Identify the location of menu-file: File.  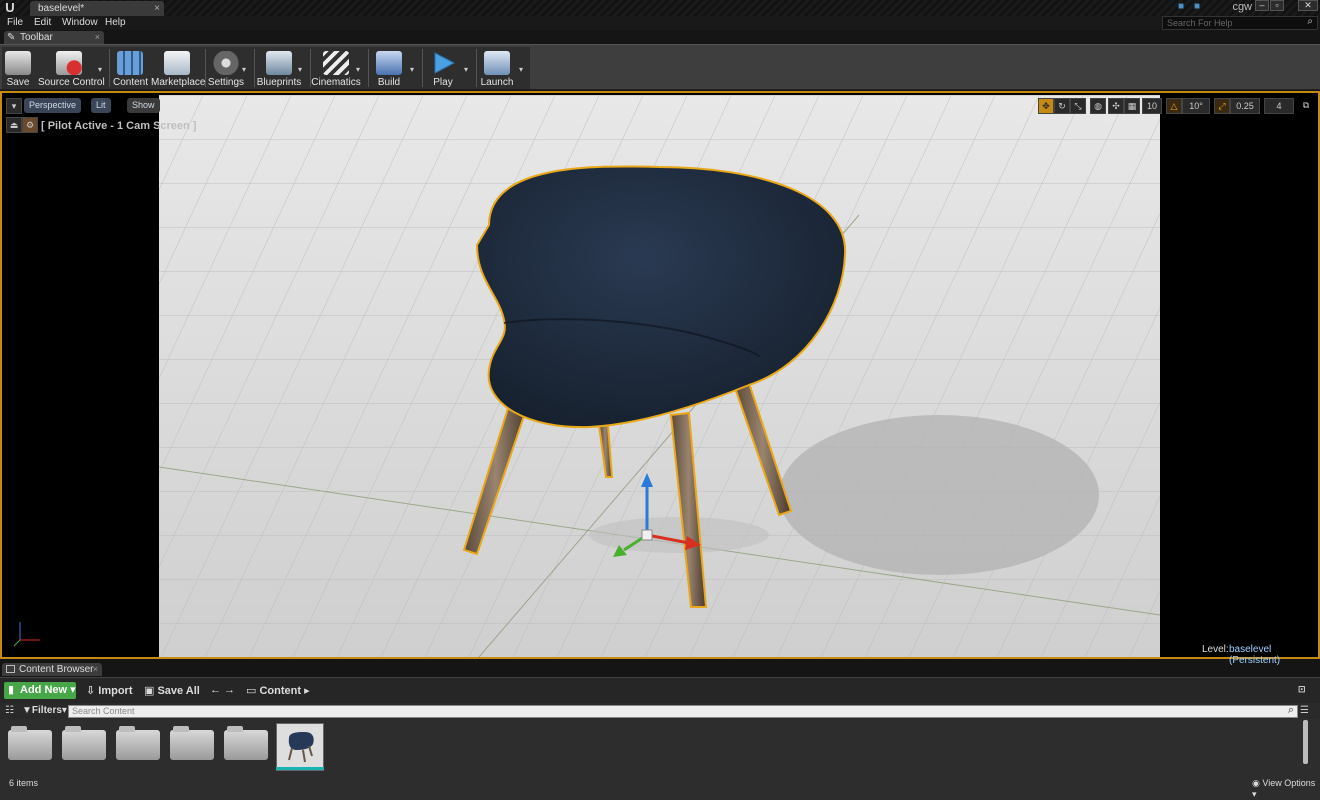
(15, 22).